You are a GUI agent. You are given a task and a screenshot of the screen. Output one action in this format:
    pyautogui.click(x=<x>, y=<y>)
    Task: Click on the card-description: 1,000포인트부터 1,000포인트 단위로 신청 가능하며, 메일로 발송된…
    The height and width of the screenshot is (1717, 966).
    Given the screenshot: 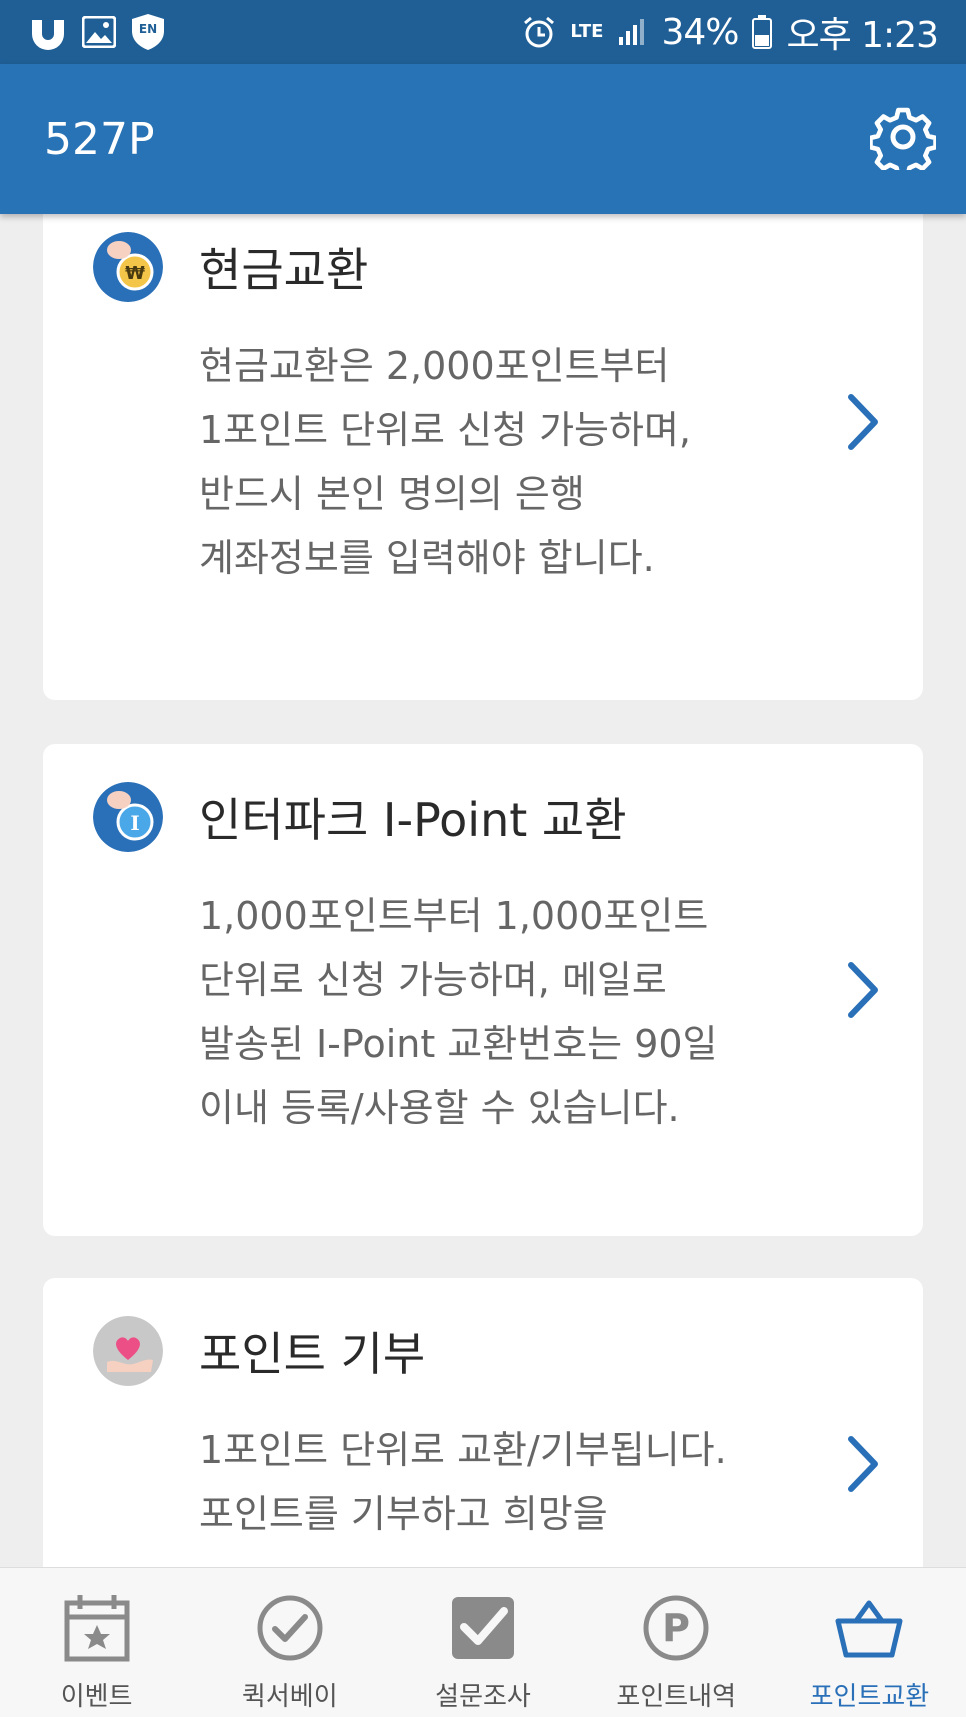 What is the action you would take?
    pyautogui.click(x=509, y=1012)
    